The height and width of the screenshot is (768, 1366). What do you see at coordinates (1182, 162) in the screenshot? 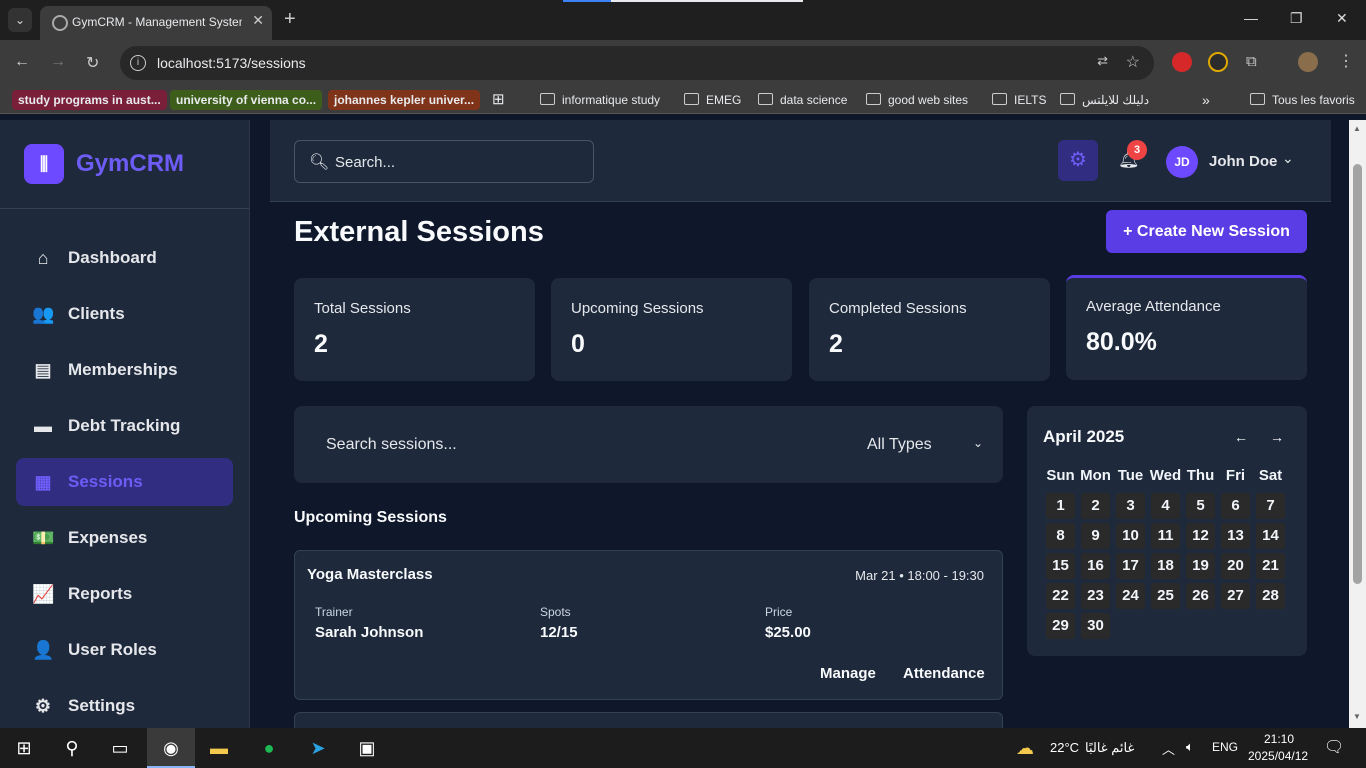
I see `avatar: JD` at bounding box center [1182, 162].